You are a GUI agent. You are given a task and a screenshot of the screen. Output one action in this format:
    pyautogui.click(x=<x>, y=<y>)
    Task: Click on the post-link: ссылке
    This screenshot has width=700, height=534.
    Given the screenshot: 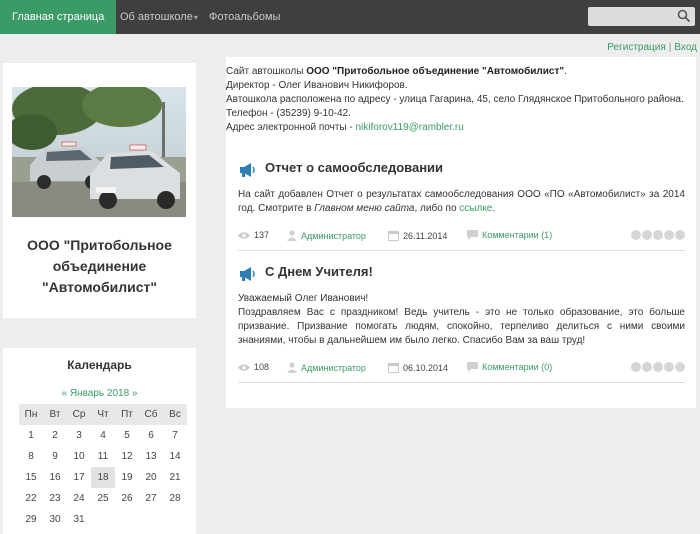 What is the action you would take?
    pyautogui.click(x=475, y=208)
    